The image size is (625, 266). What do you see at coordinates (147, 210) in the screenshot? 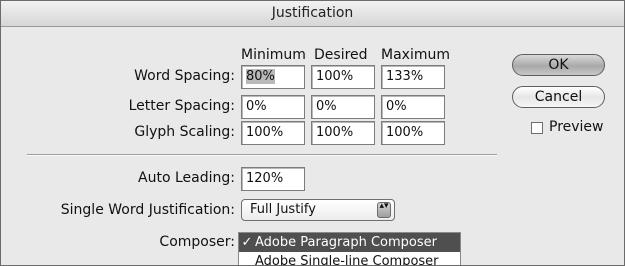
I see `single-word-justification-label: Single Word Justification:` at bounding box center [147, 210].